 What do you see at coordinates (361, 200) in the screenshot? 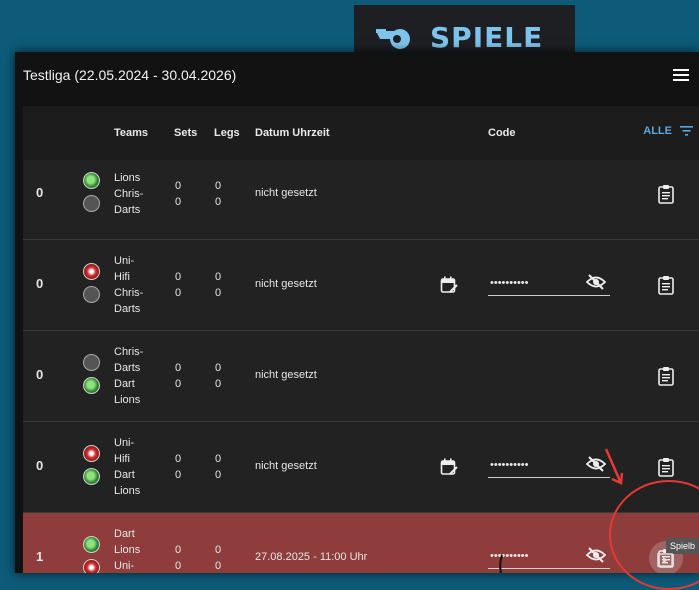
I see `table-row: 0 Lions Chris- Darts 0 0 0 0 nicht gesetzt` at bounding box center [361, 200].